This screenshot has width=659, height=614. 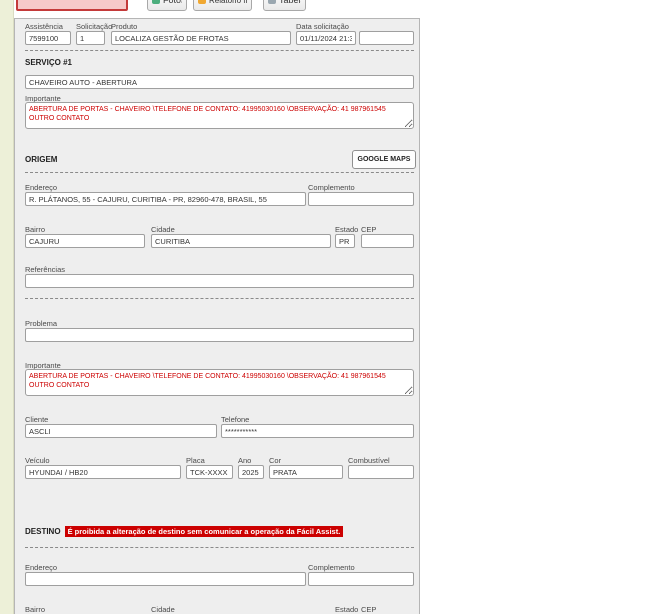 What do you see at coordinates (121, 431) in the screenshot?
I see `cliente-input` at bounding box center [121, 431].